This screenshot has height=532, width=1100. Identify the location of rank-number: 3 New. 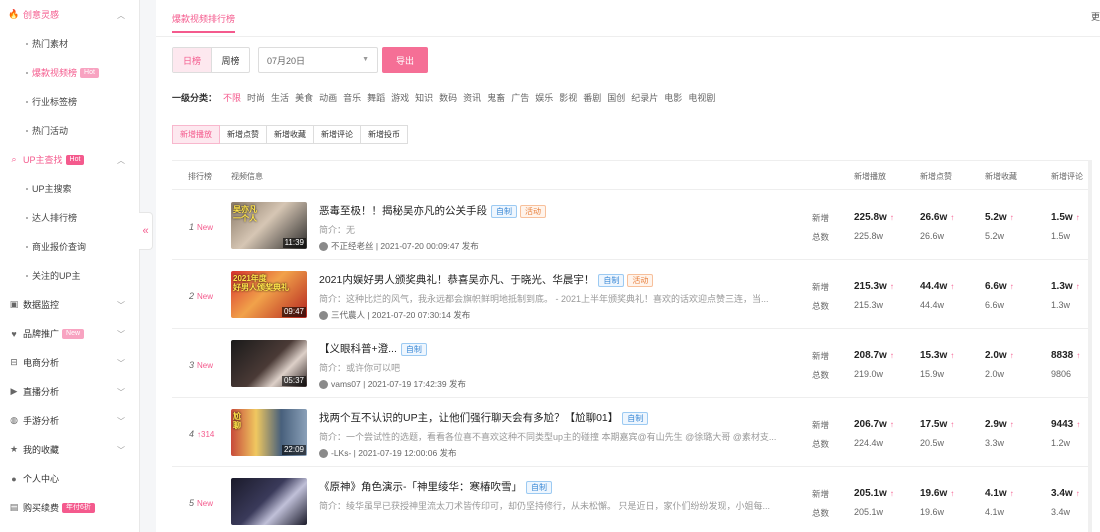
(201, 365).